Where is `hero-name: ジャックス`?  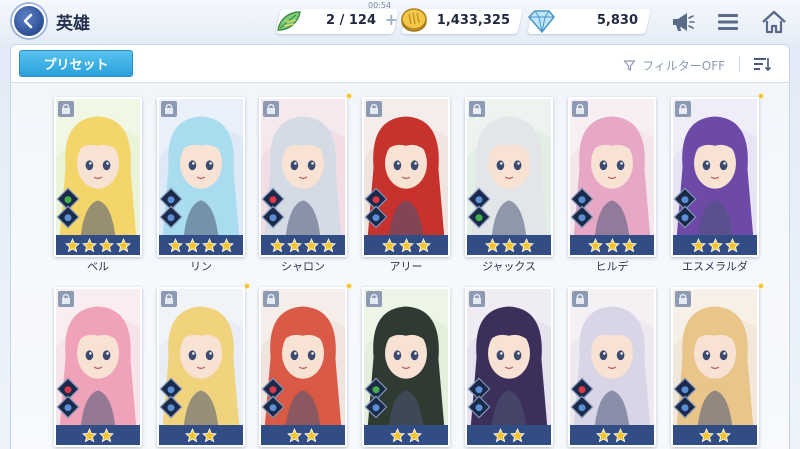
hero-name: ジャックス is located at coordinates (509, 266).